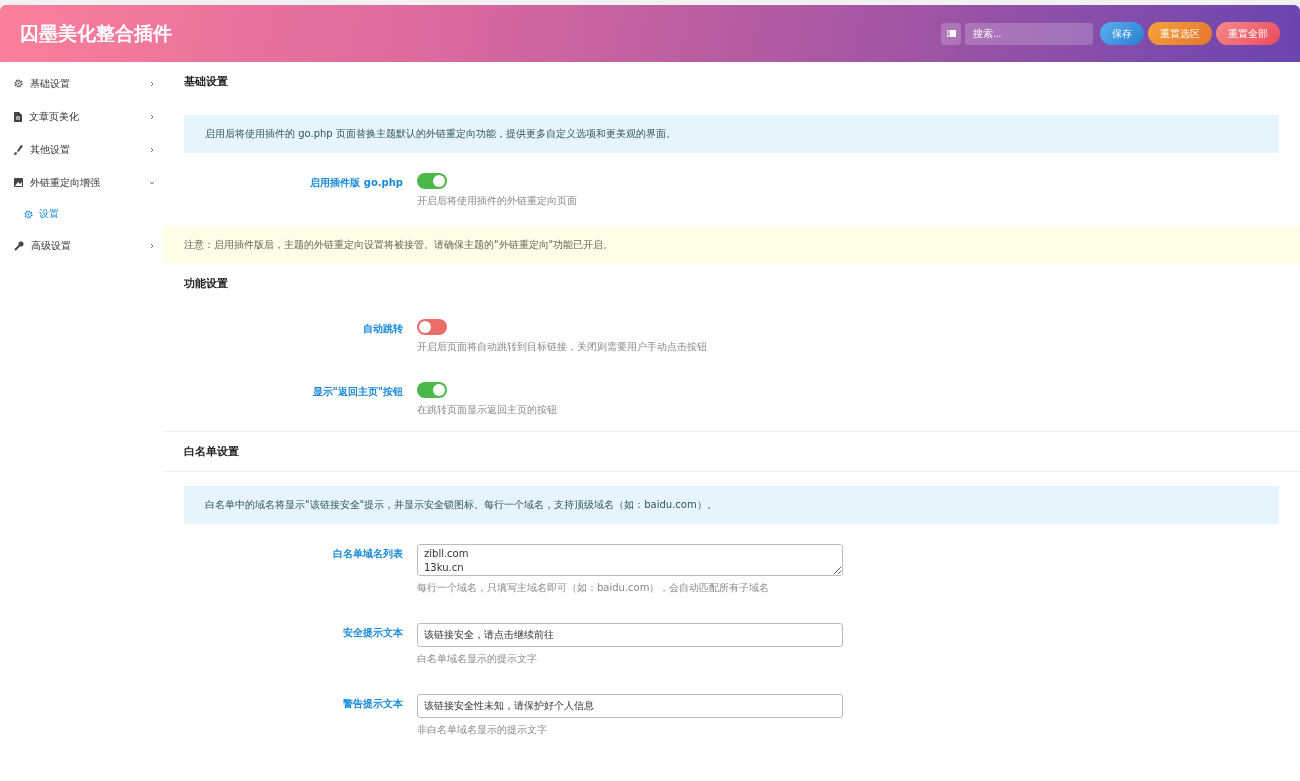 Image resolution: width=1300 pixels, height=781 pixels. I want to click on field-label: 自动跳转, so click(383, 329).